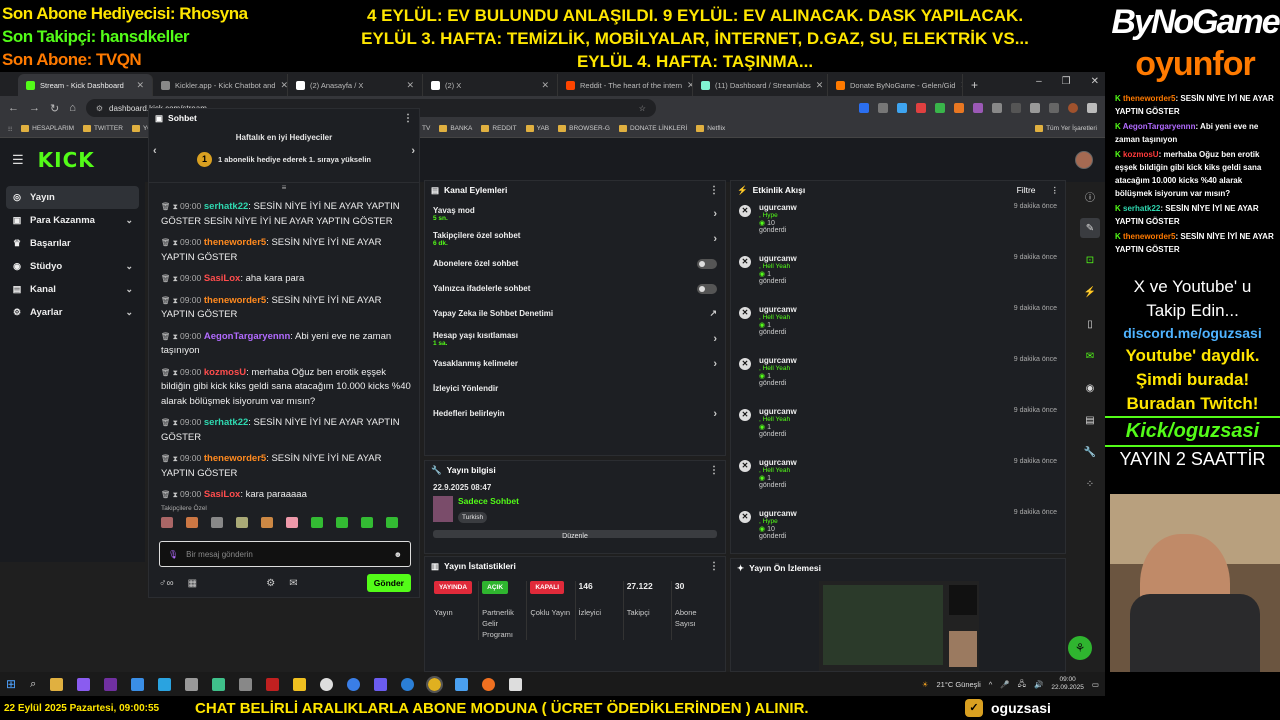  I want to click on message-icon: ✉, so click(1090, 356).